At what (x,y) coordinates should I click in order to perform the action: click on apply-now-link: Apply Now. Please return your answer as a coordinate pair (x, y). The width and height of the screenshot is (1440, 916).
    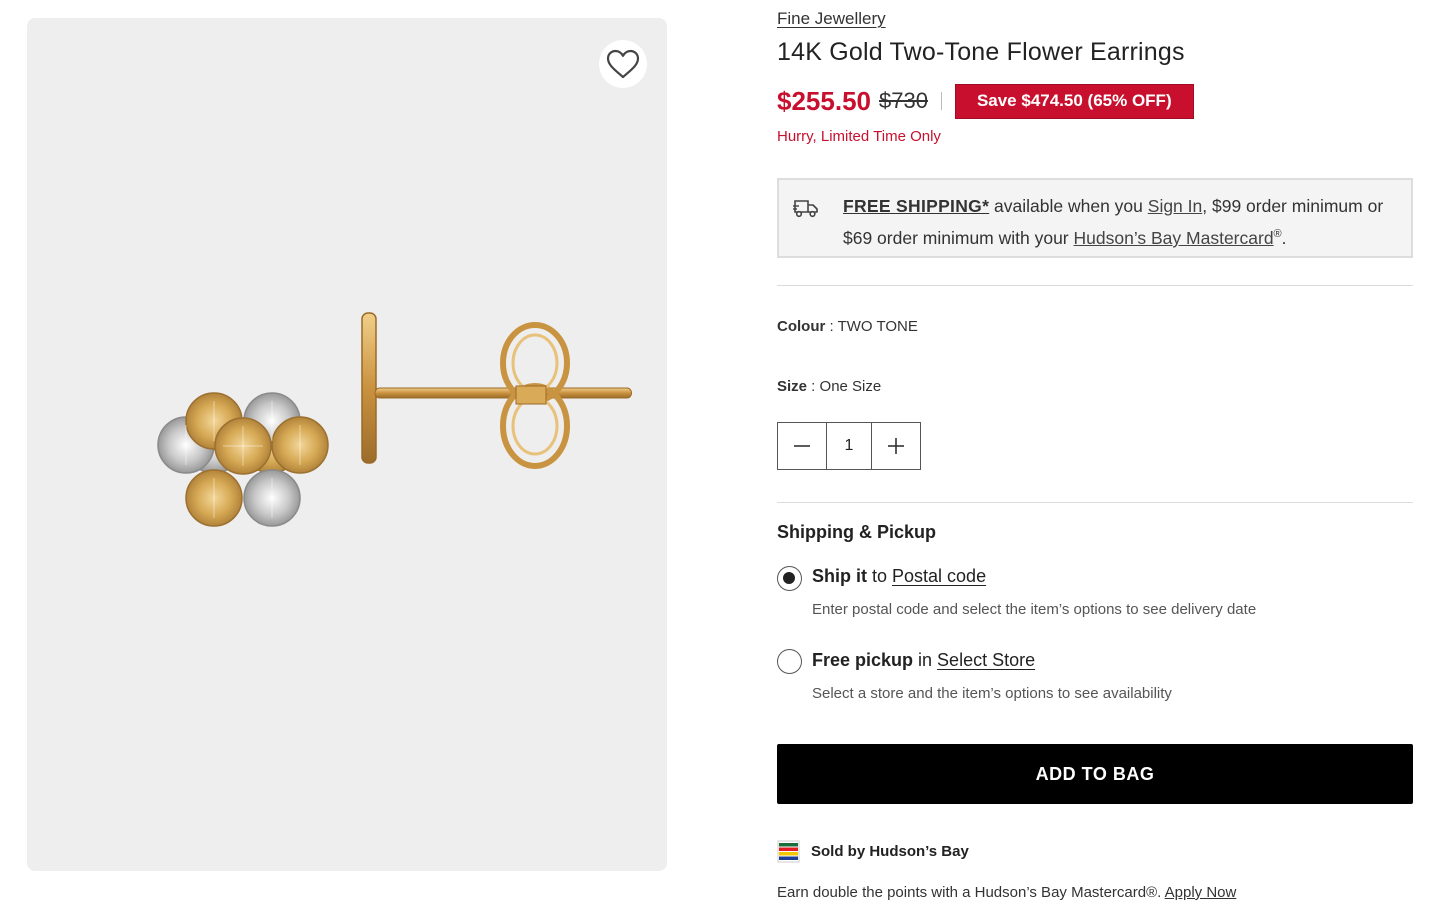
    Looking at the image, I should click on (1201, 892).